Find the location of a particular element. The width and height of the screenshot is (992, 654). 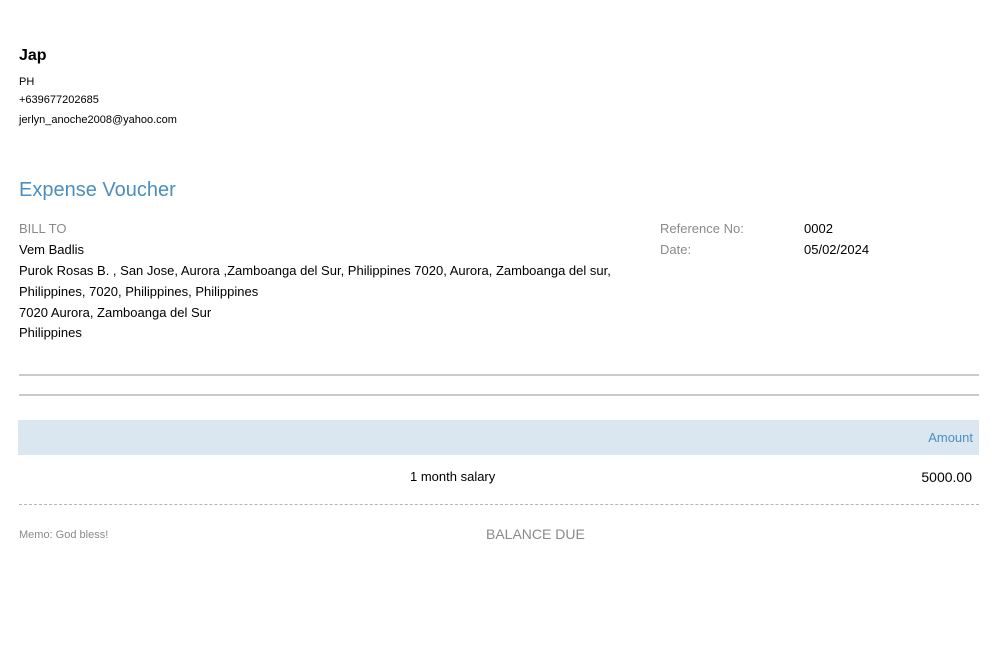

date-label: Date: is located at coordinates (676, 249).